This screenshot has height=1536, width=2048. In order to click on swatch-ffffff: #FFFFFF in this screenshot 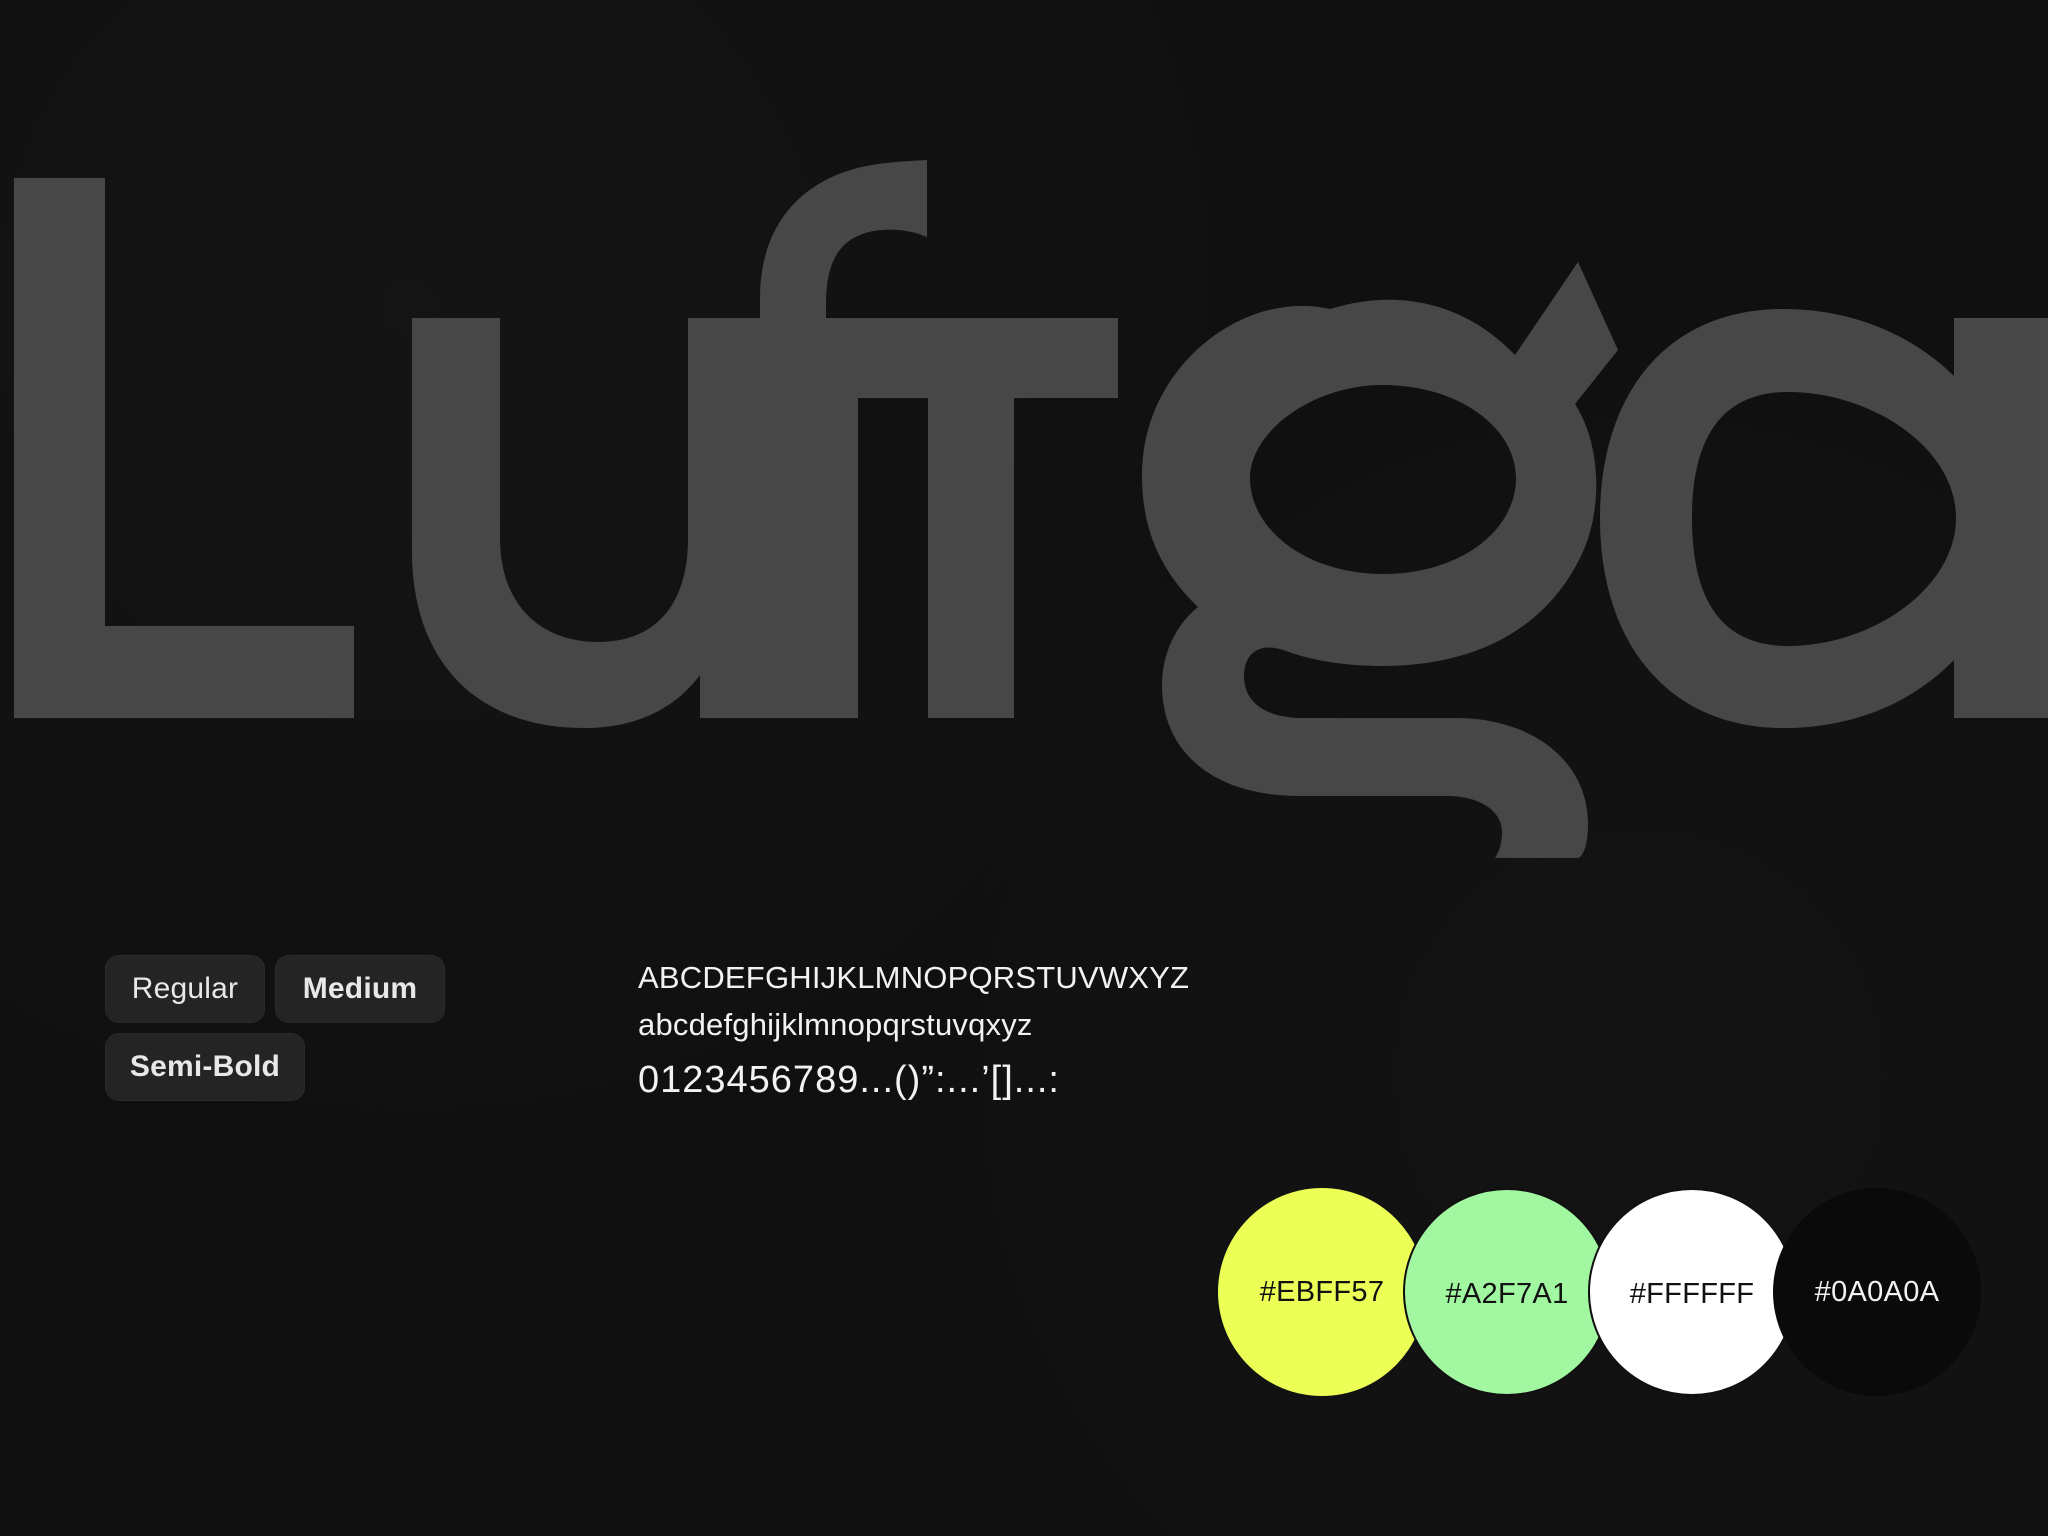, I will do `click(1692, 1292)`.